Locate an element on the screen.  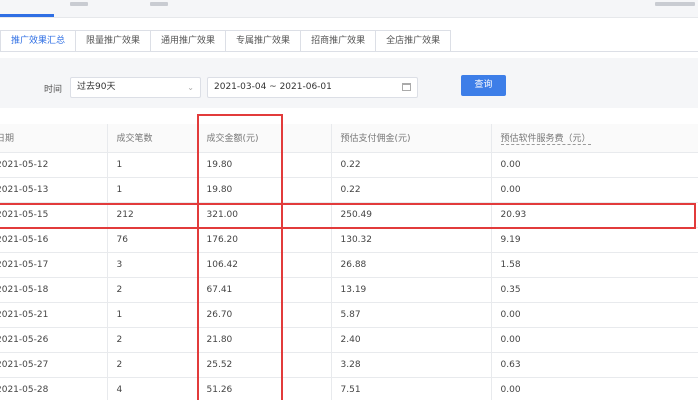
cell-date: 2021-05-17 is located at coordinates (54, 265).